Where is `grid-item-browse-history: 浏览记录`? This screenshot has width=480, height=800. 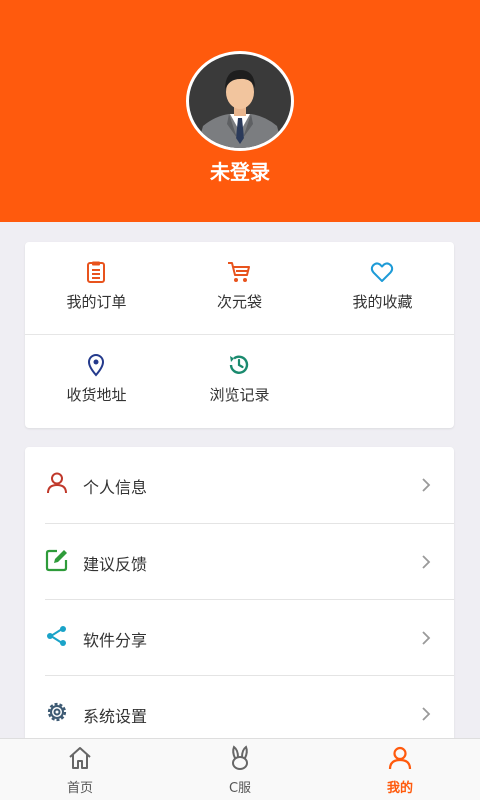
grid-item-browse-history: 浏览记录 is located at coordinates (239, 381).